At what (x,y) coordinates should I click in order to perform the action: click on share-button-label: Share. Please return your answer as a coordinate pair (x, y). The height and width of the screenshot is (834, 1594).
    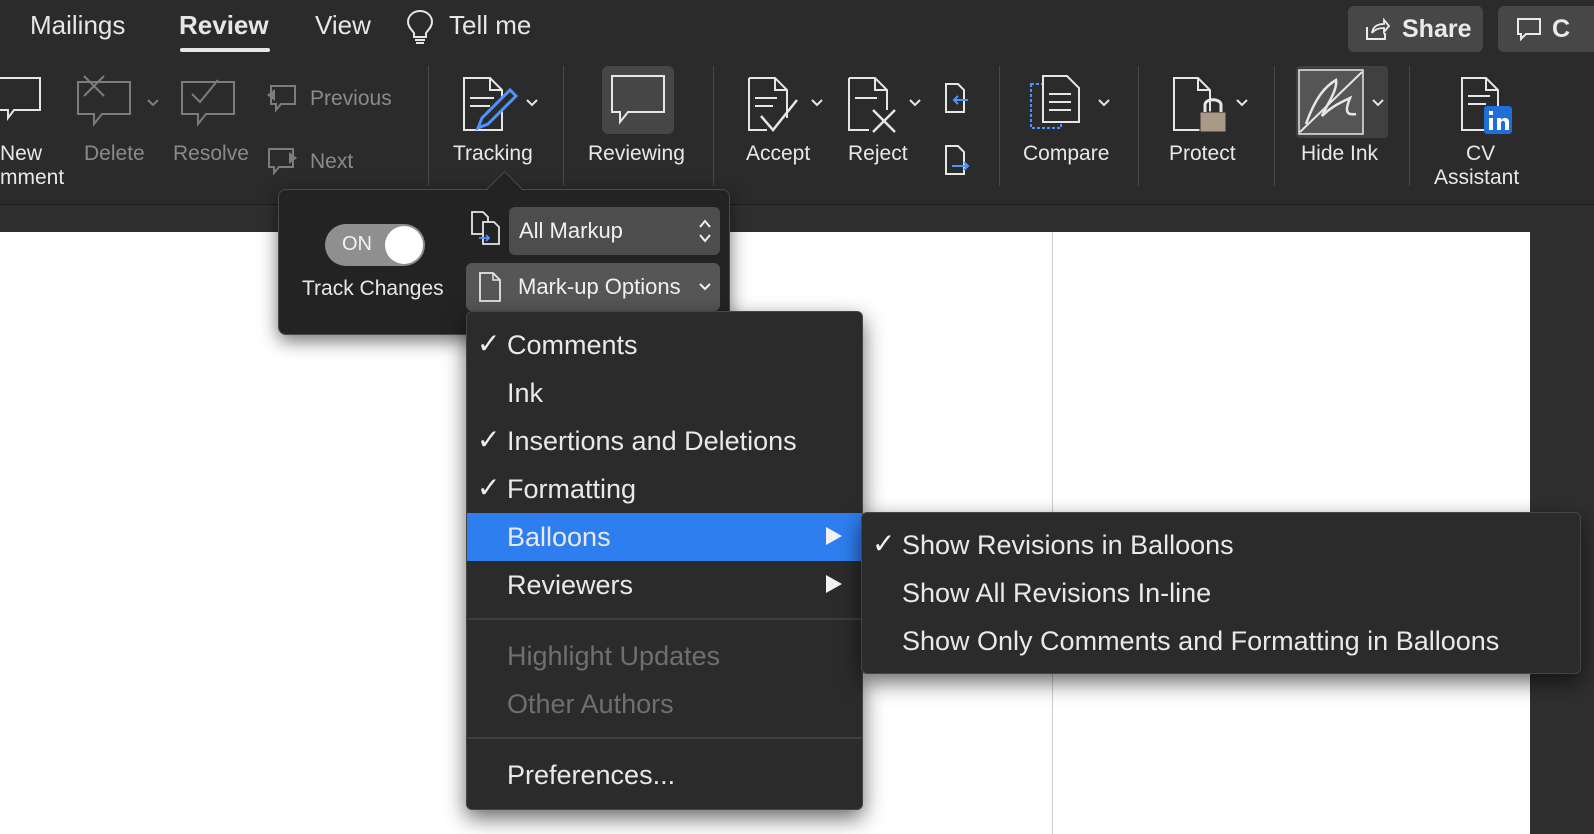
    Looking at the image, I should click on (1437, 28).